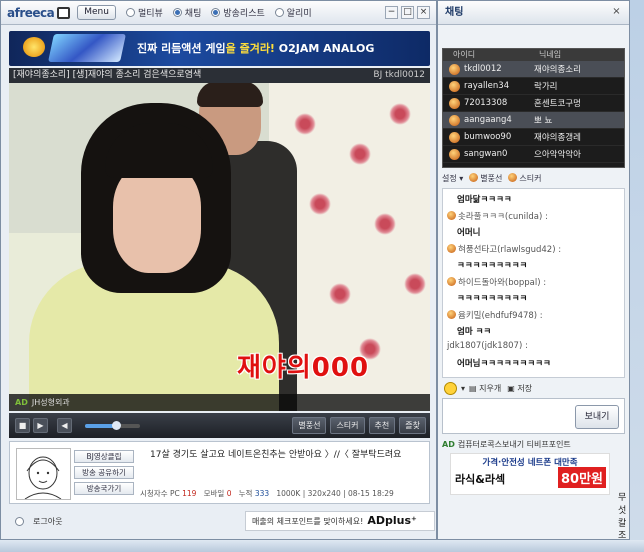 The image size is (644, 552). I want to click on bj-id: BJ tkdl0012, so click(399, 75).